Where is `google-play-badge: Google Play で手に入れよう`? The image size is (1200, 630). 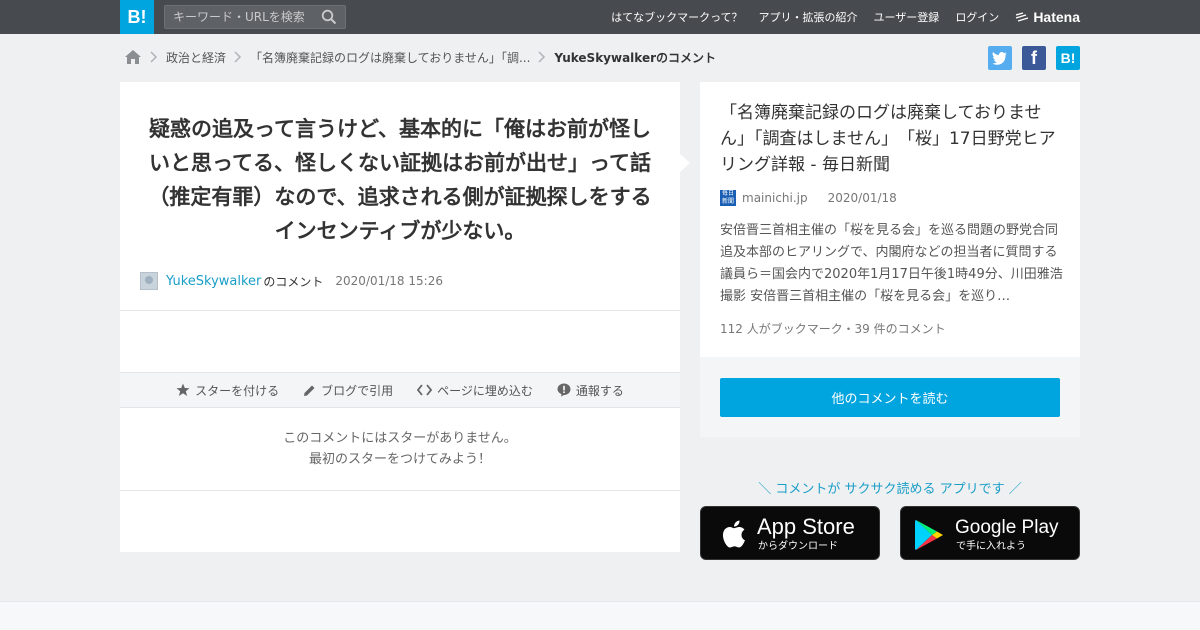
google-play-badge: Google Play で手に入れよう is located at coordinates (990, 533).